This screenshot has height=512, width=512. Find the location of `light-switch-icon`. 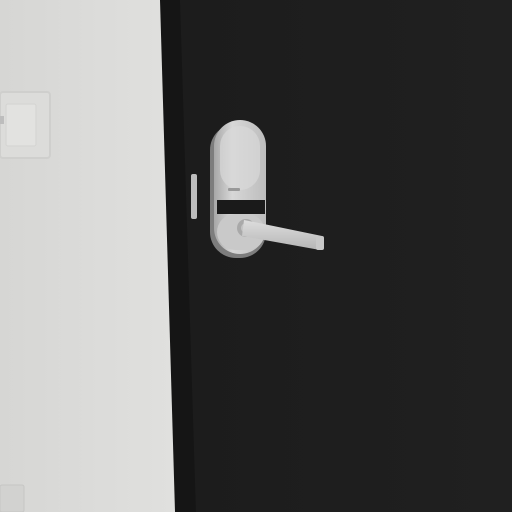

light-switch-icon is located at coordinates (25, 125).